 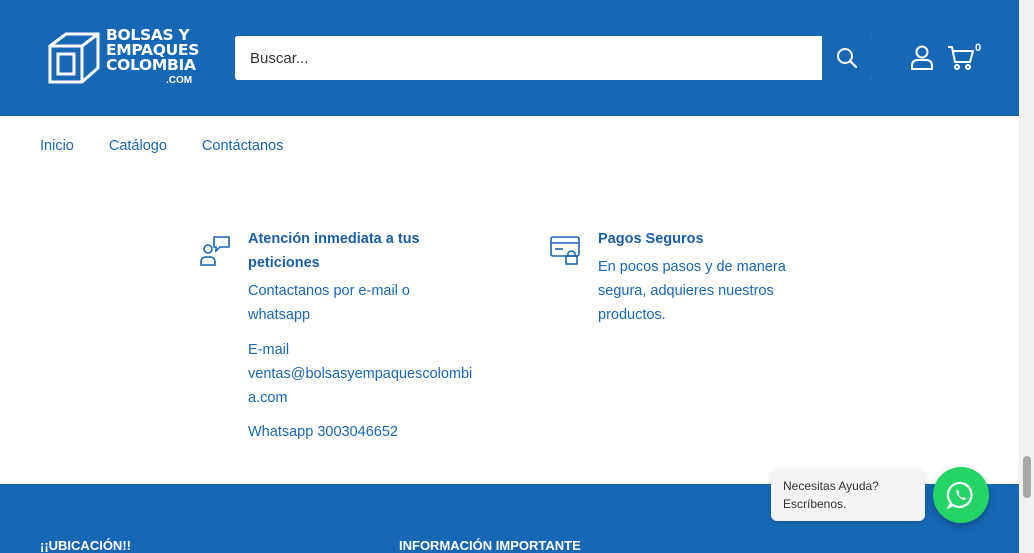 What do you see at coordinates (978, 48) in the screenshot?
I see `cart-count-badge: 0` at bounding box center [978, 48].